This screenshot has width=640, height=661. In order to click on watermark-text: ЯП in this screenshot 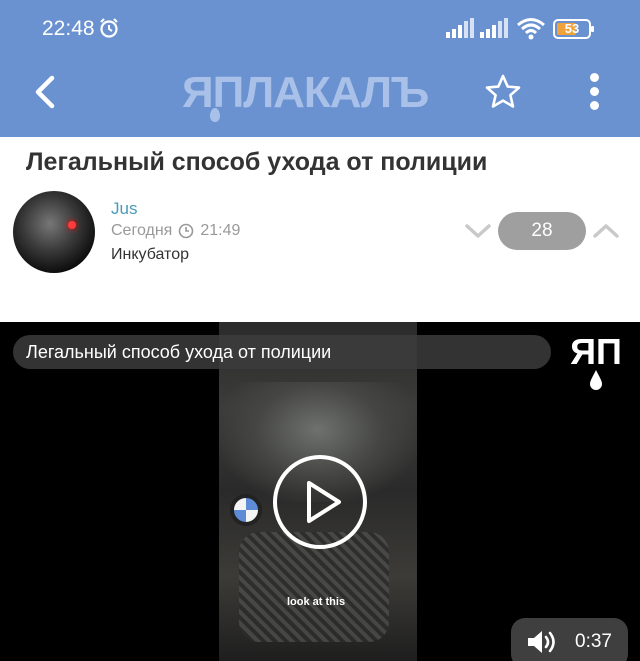, I will do `click(596, 352)`.